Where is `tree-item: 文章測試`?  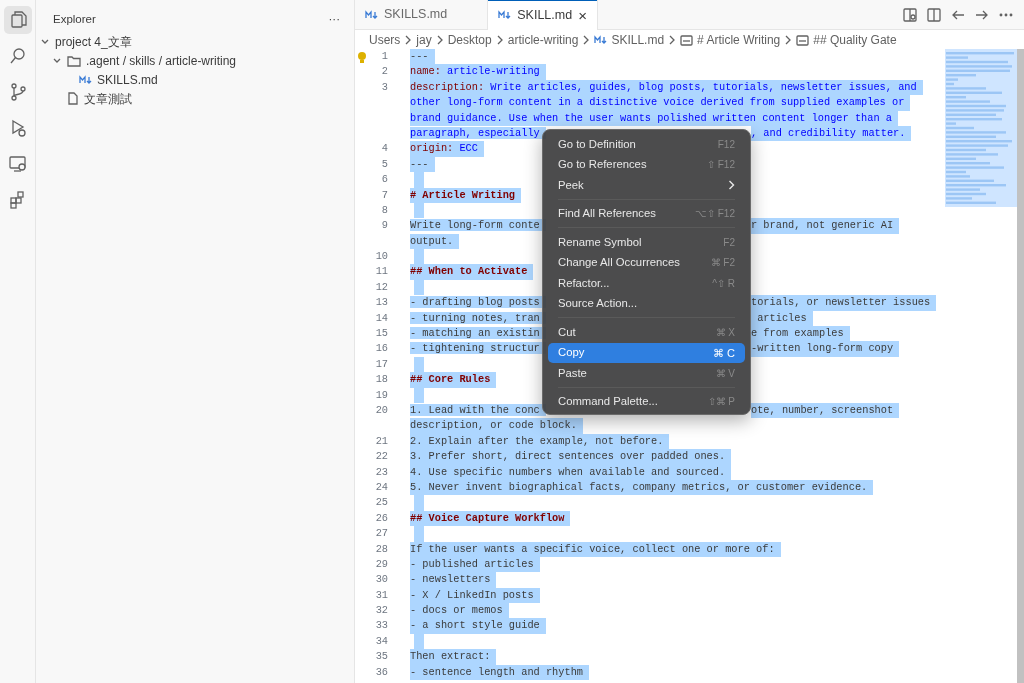
tree-item: 文章測試 is located at coordinates (195, 99).